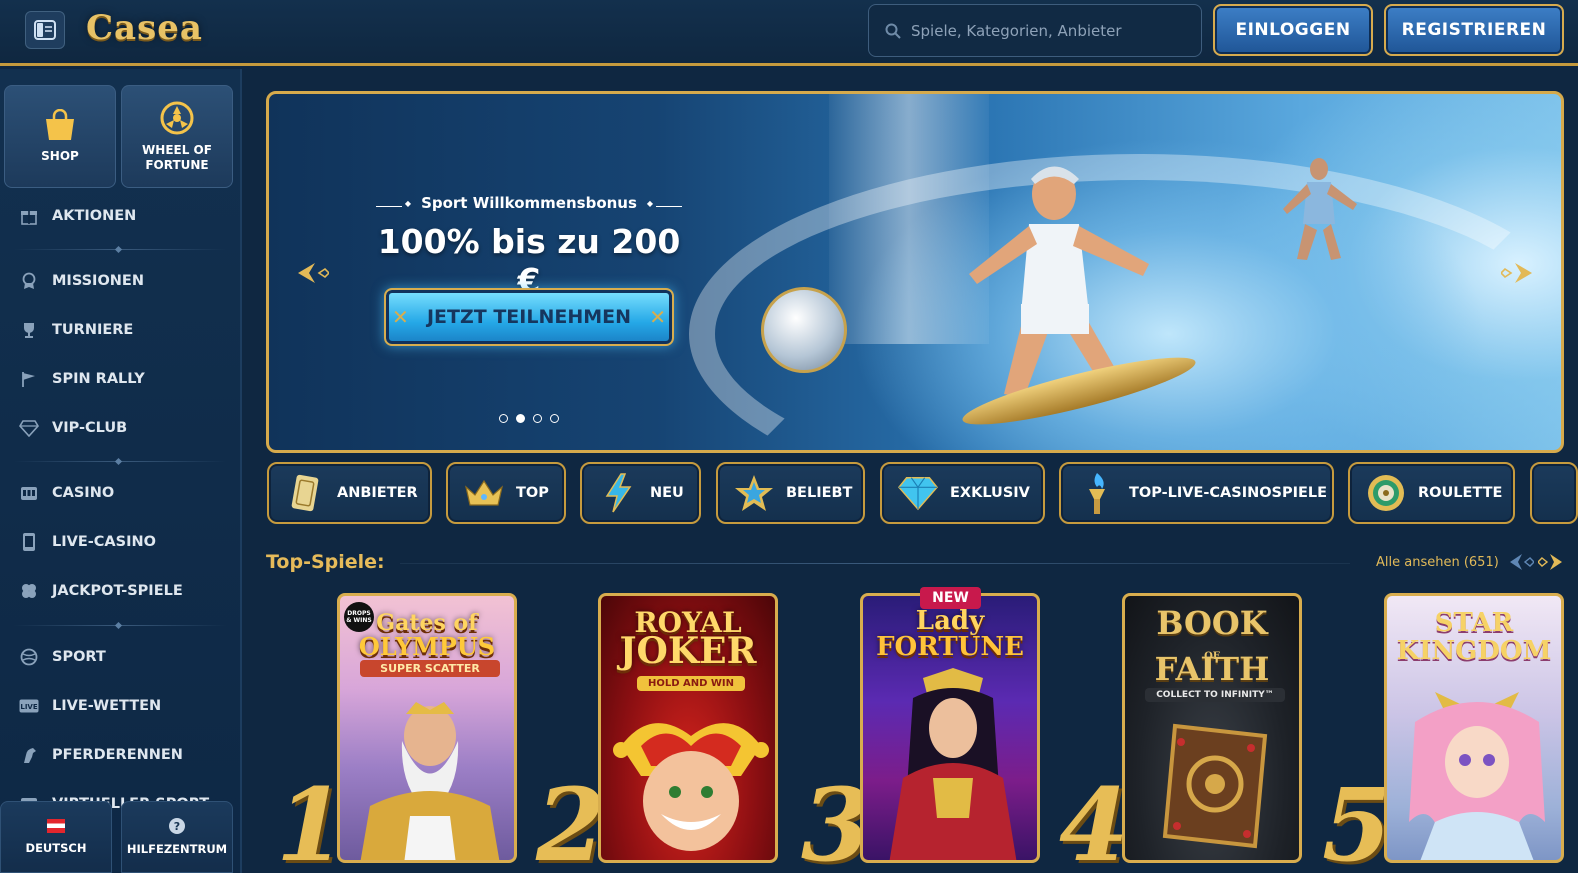  I want to click on sidebar-item-label: SPORT, so click(79, 657).